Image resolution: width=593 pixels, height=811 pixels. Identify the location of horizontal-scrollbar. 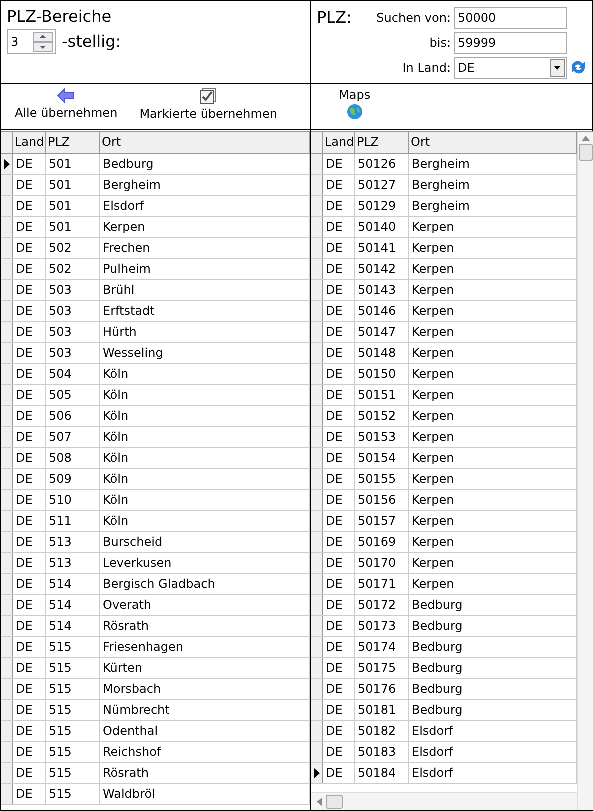
(444, 801).